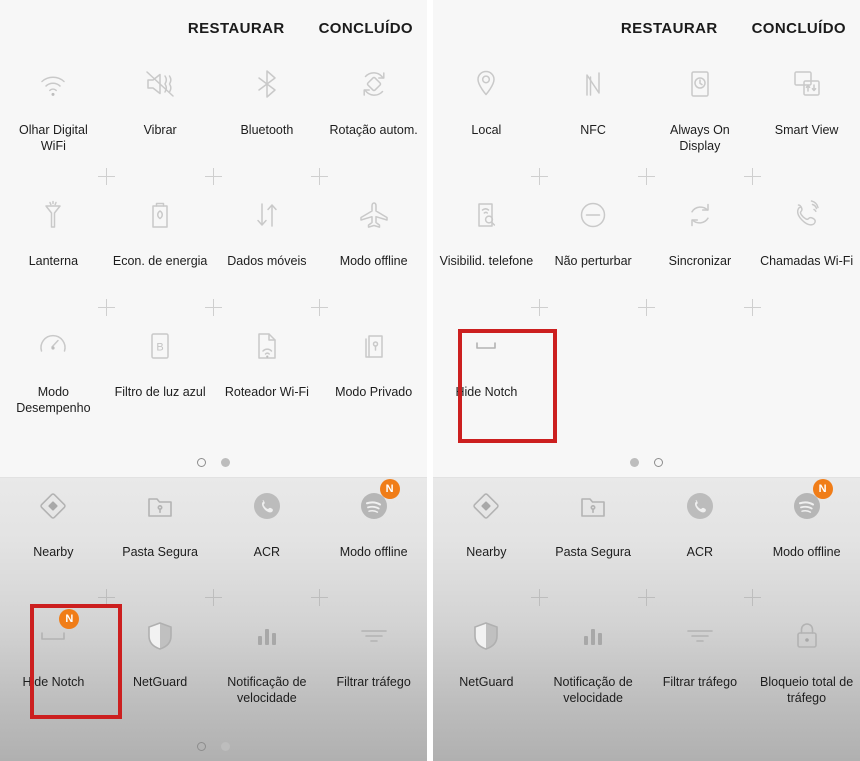  What do you see at coordinates (700, 636) in the screenshot?
I see `traffic-filter-icon` at bounding box center [700, 636].